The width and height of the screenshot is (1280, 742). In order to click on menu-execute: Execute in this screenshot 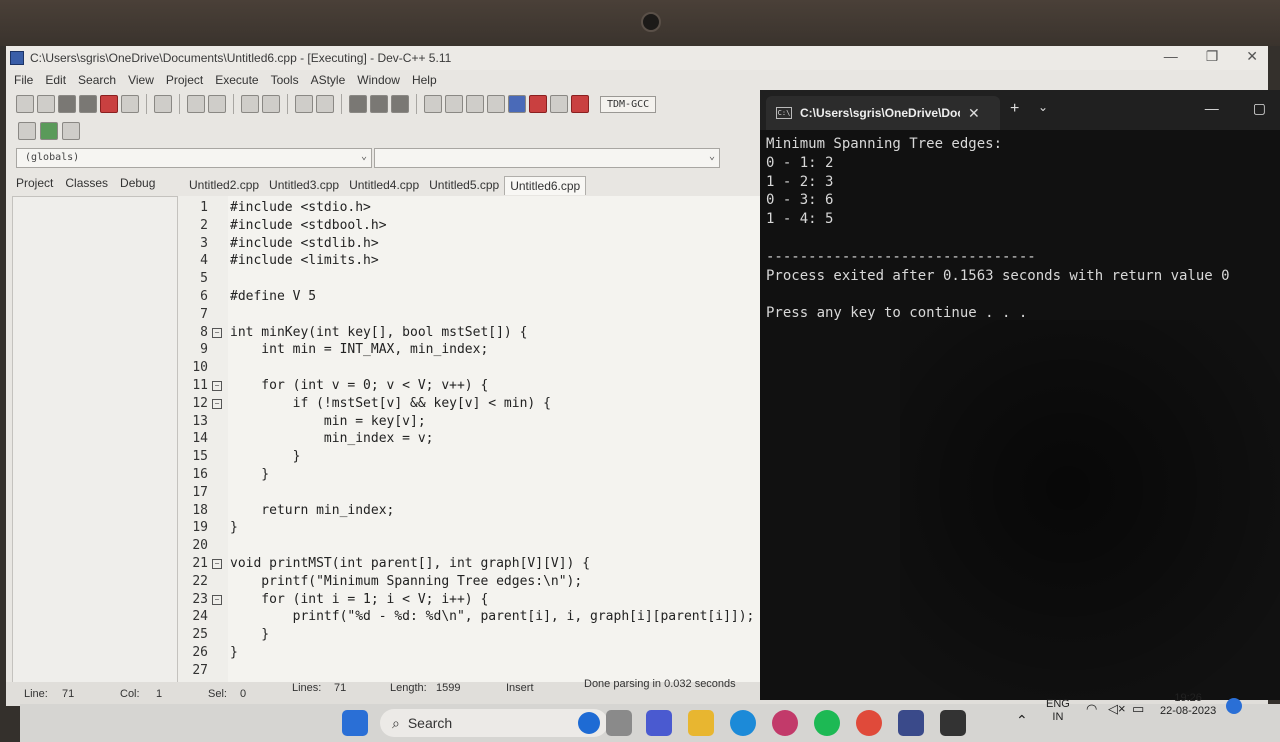, I will do `click(236, 80)`.